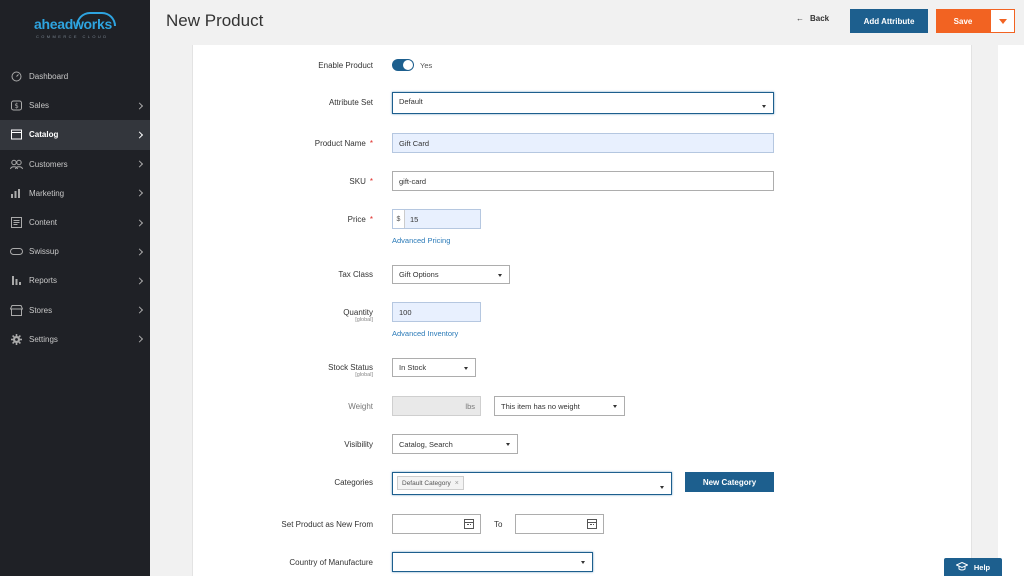 Image resolution: width=1024 pixels, height=576 pixels. Describe the element at coordinates (361, 181) in the screenshot. I see `sku-label: SKU *` at that location.